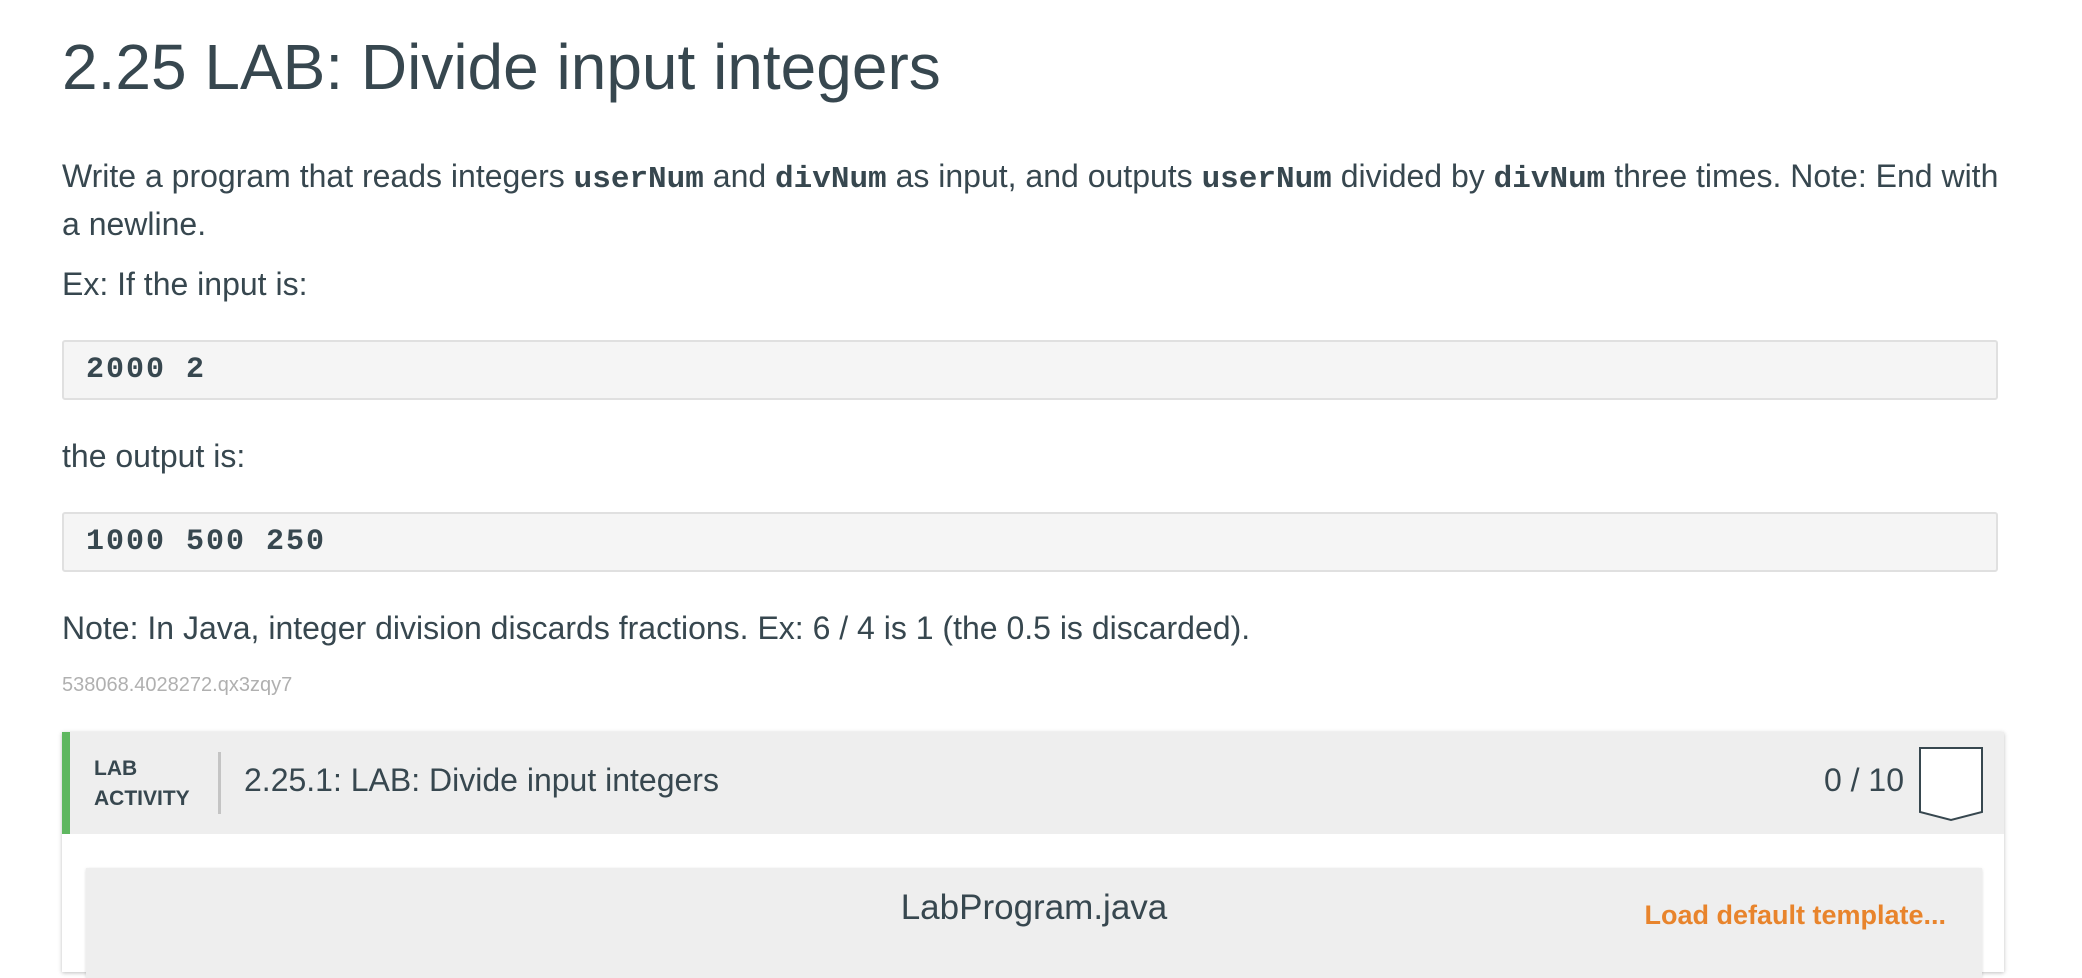  What do you see at coordinates (219, 783) in the screenshot?
I see `header-divider` at bounding box center [219, 783].